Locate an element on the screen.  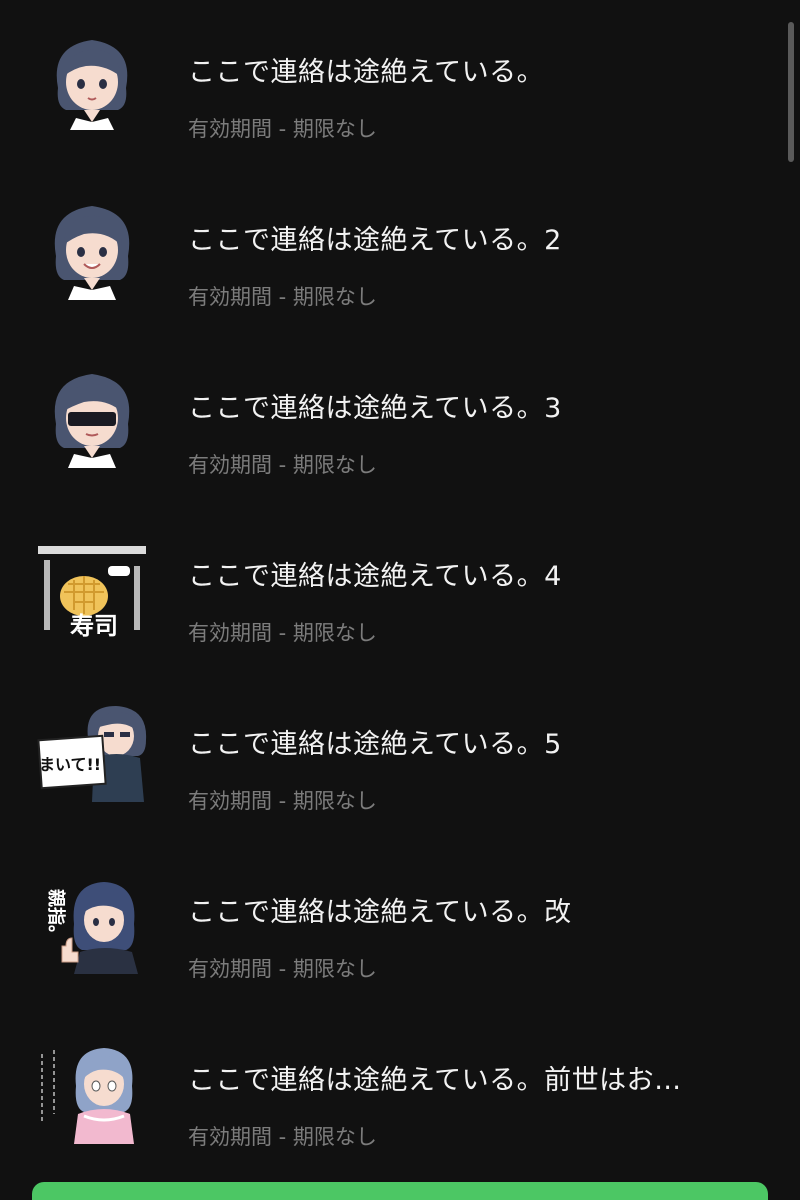
list-item: 親指。 ここで連絡は途絶えている。改 有効期間 - 期限なし is located at coordinates (400, 924).